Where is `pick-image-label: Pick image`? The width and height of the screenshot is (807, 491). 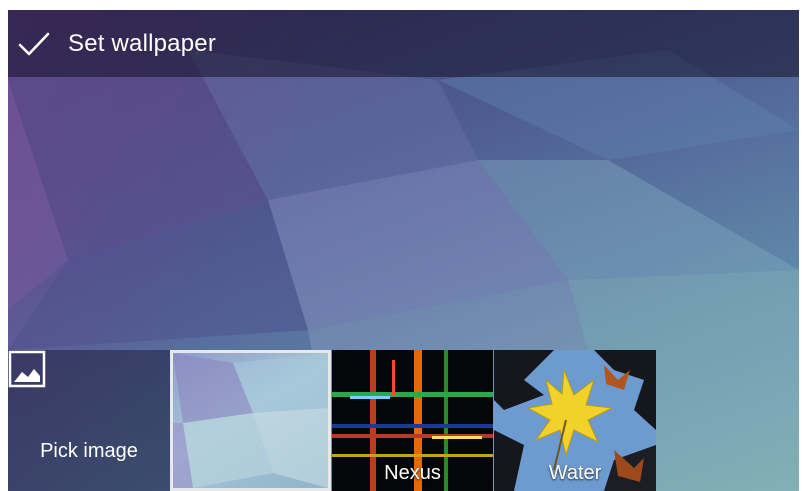
pick-image-label: Pick image is located at coordinates (89, 451).